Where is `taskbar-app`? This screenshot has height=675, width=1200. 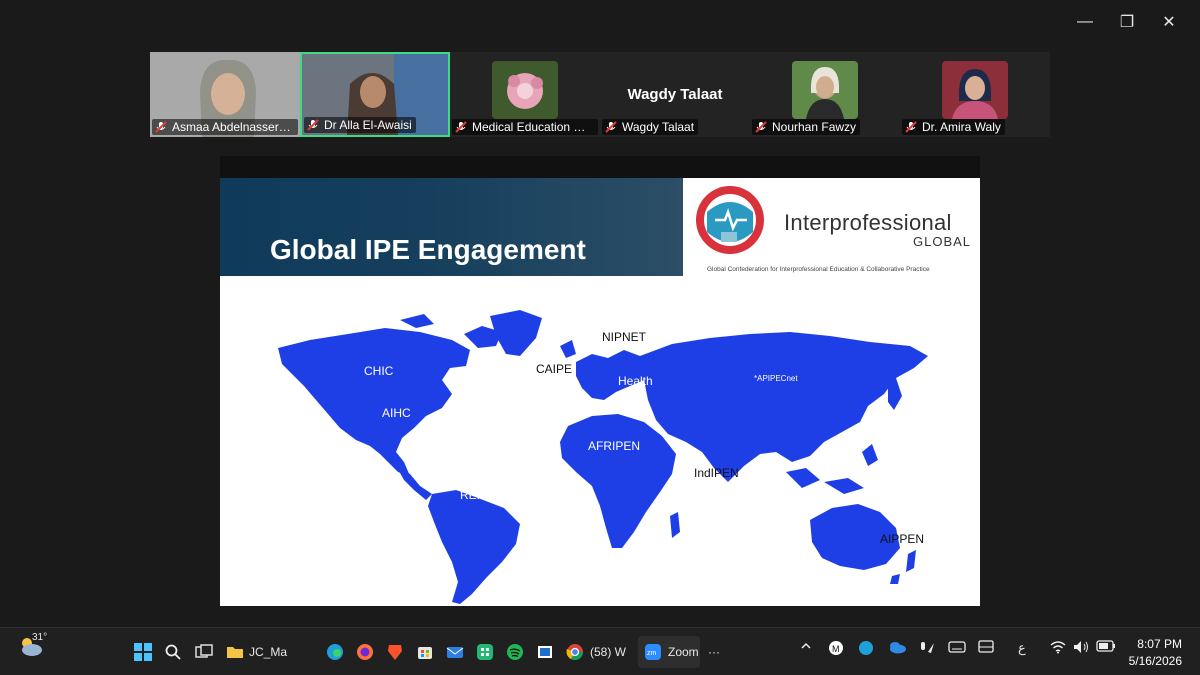 taskbar-app is located at coordinates (545, 652).